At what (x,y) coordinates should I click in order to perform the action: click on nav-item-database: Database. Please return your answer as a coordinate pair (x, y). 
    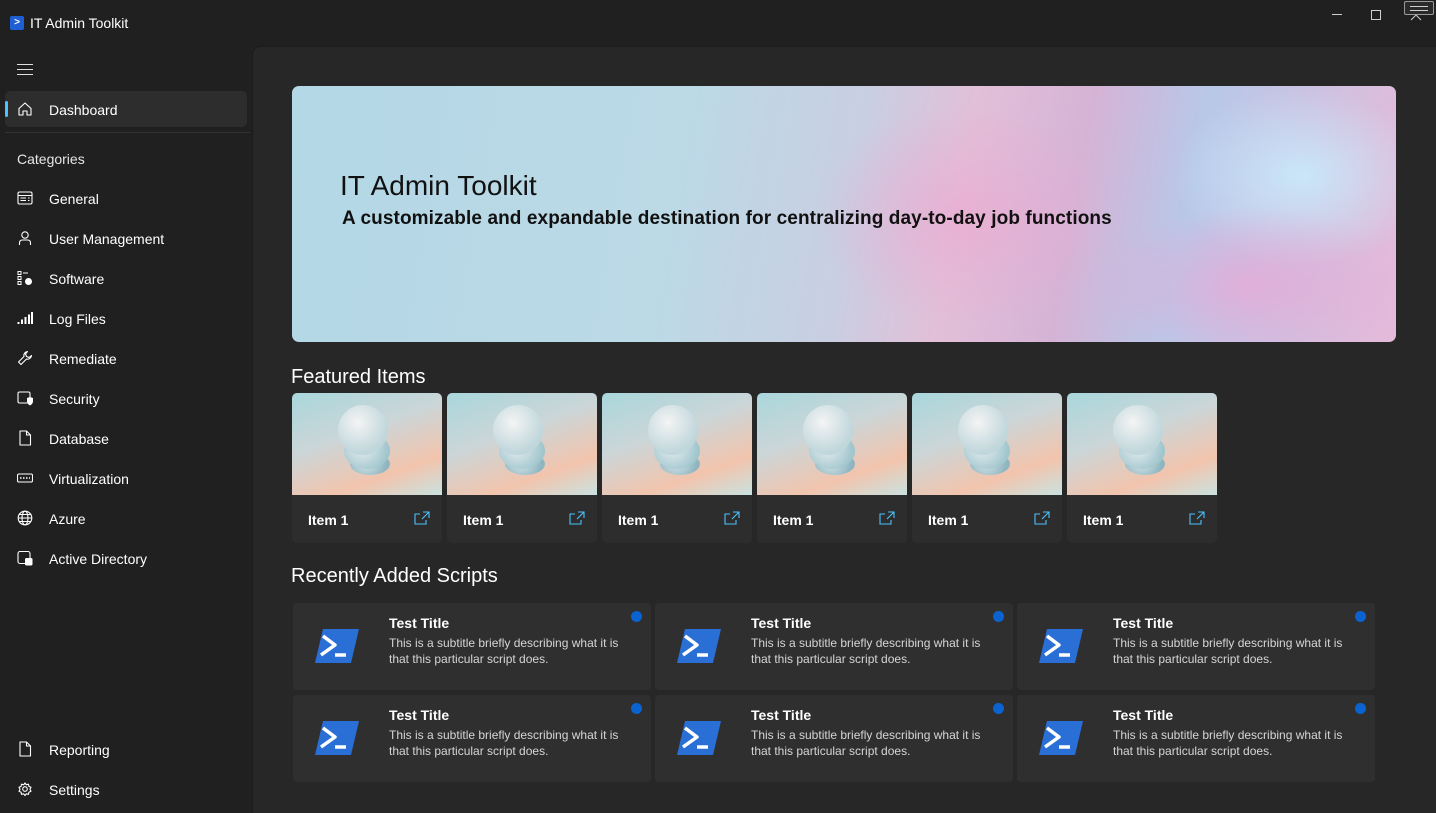
    Looking at the image, I should click on (126, 438).